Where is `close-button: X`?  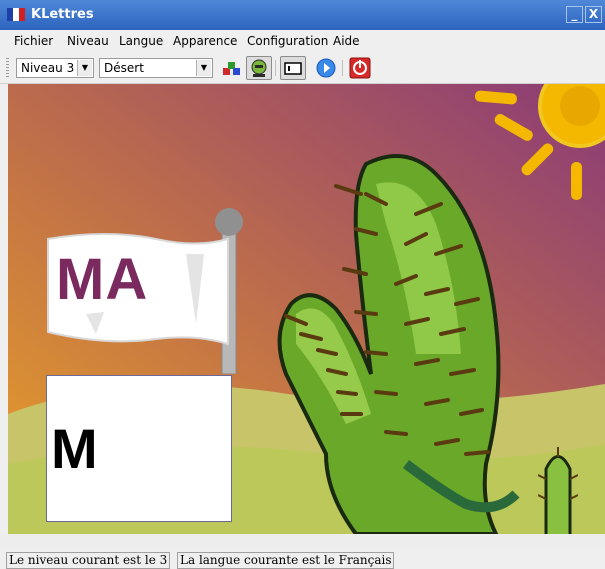 close-button: X is located at coordinates (593, 14).